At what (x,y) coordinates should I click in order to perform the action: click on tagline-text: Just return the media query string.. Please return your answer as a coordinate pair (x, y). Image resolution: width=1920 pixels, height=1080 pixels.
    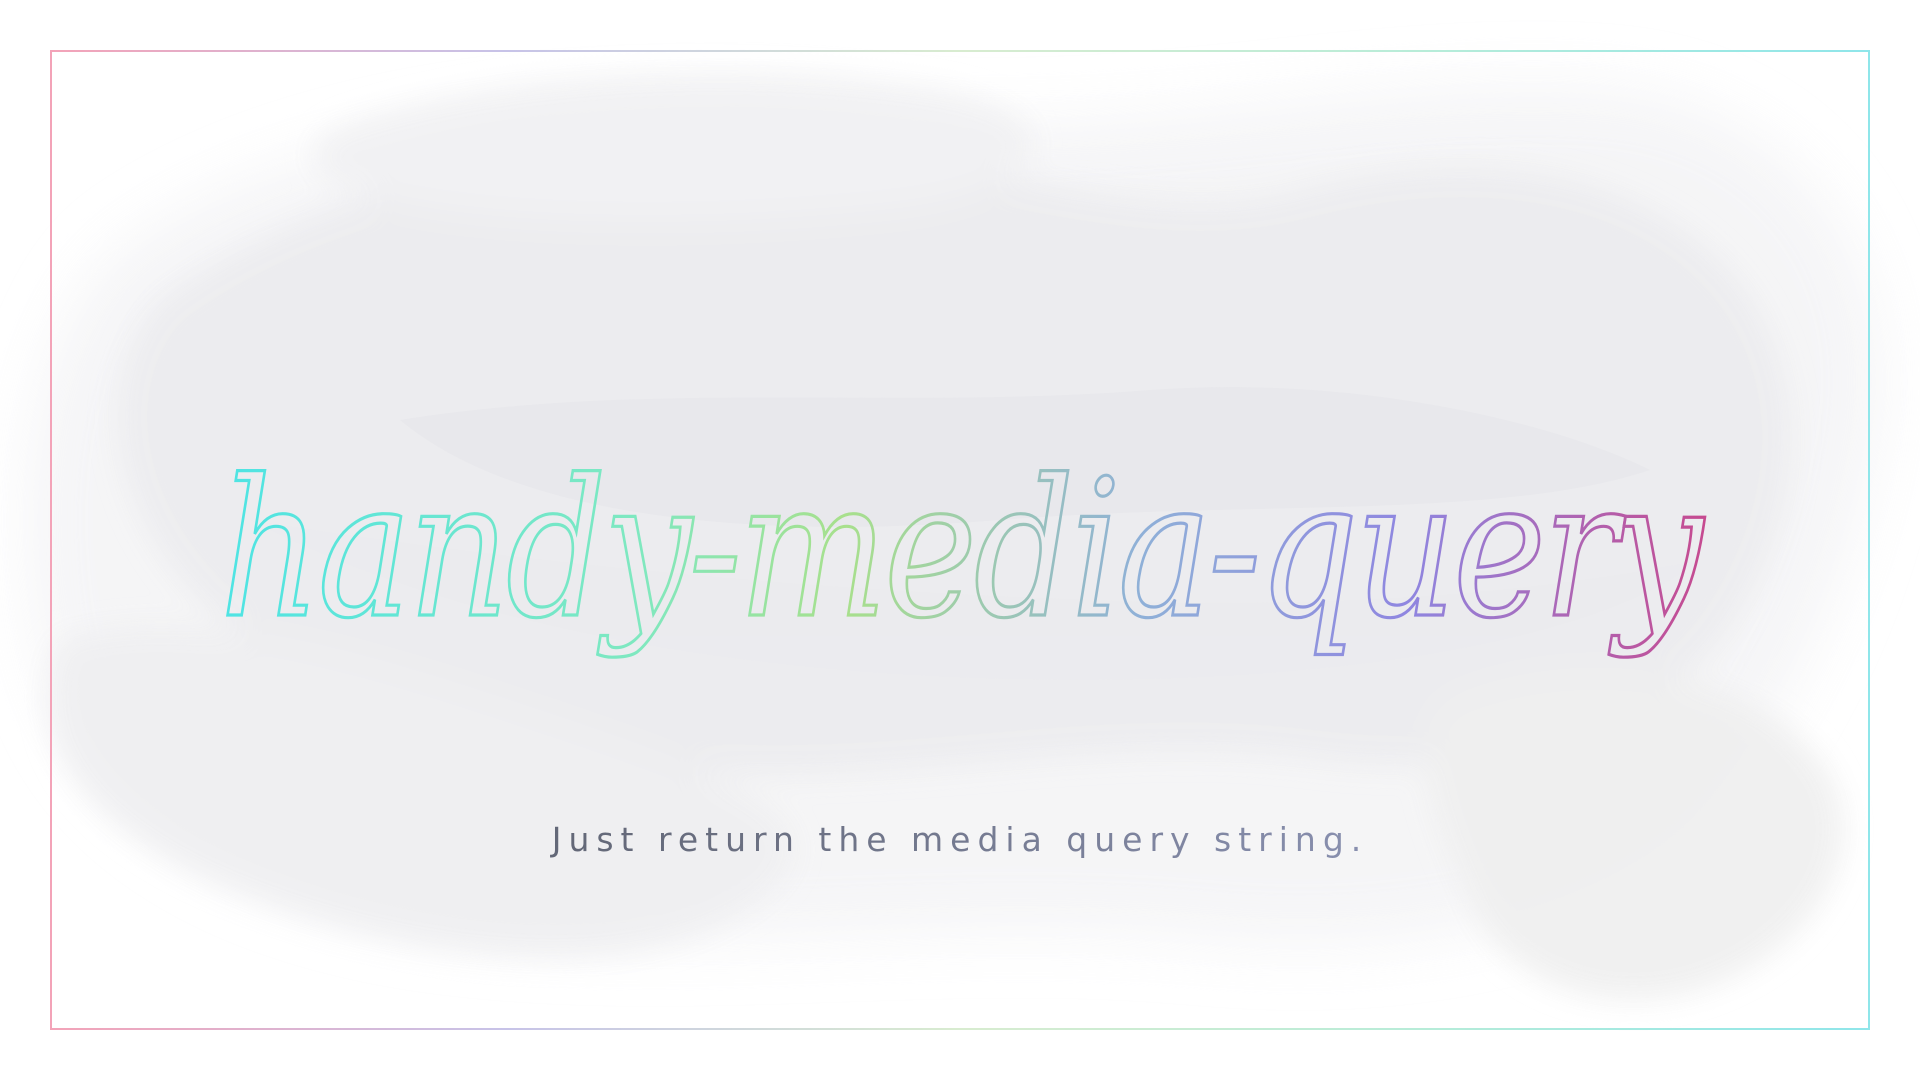
    Looking at the image, I should click on (960, 839).